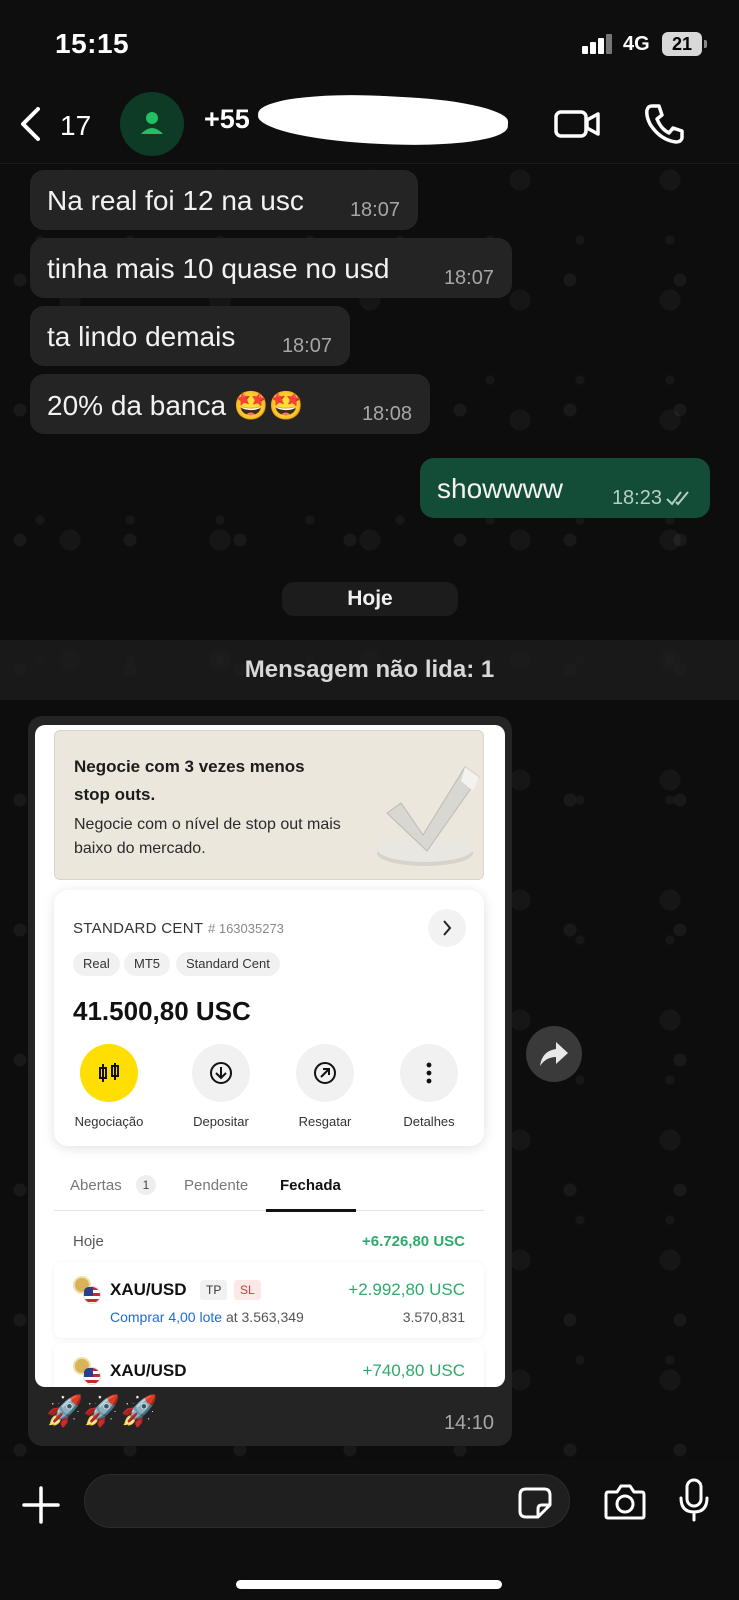 The height and width of the screenshot is (1600, 739). I want to click on more-vertical-icon, so click(429, 1073).